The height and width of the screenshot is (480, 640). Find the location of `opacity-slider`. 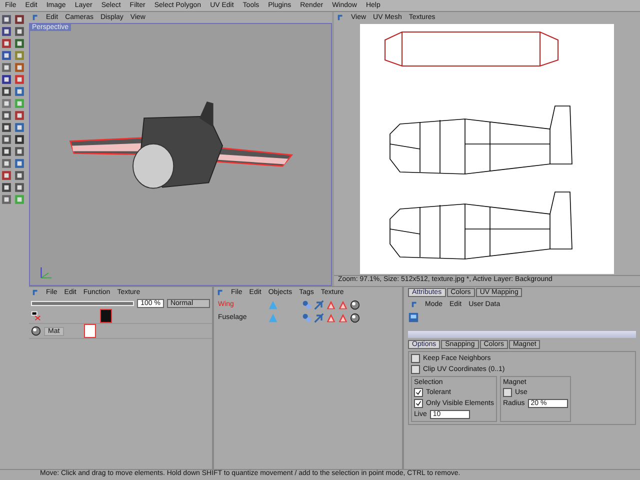

opacity-slider is located at coordinates (82, 303).